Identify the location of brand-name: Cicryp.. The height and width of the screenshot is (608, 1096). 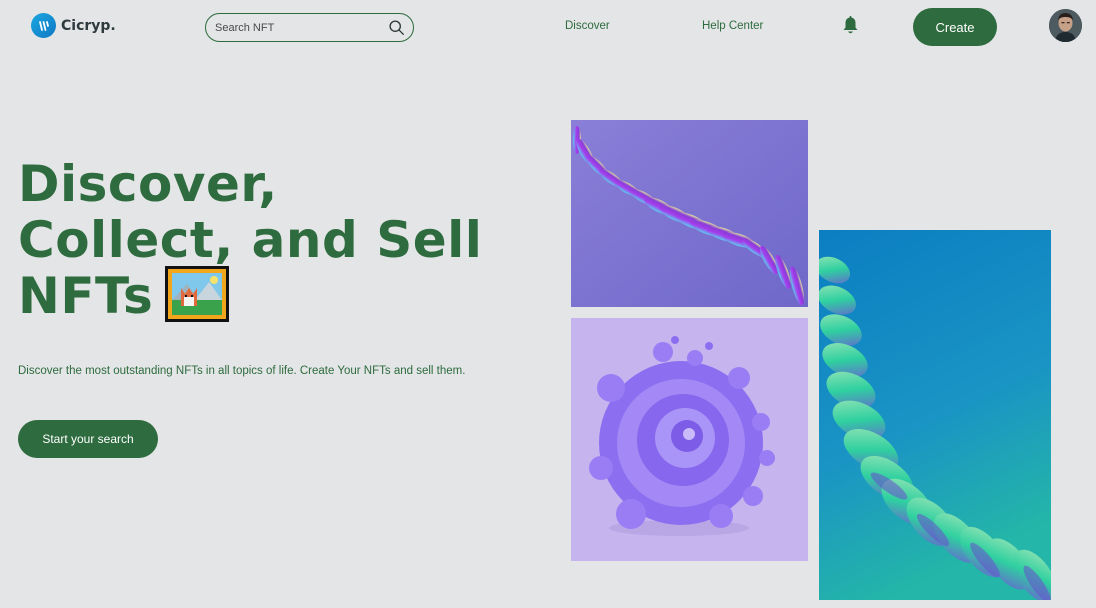
(88, 25).